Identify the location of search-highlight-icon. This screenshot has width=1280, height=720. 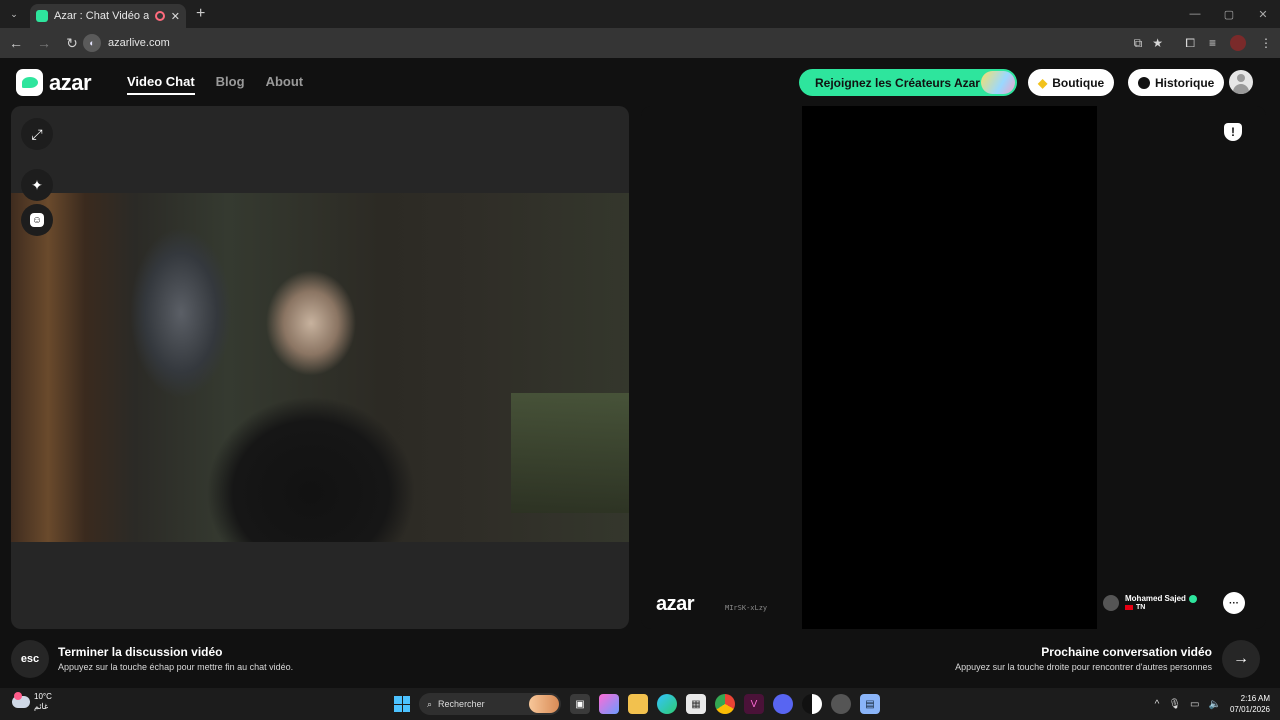
(544, 704).